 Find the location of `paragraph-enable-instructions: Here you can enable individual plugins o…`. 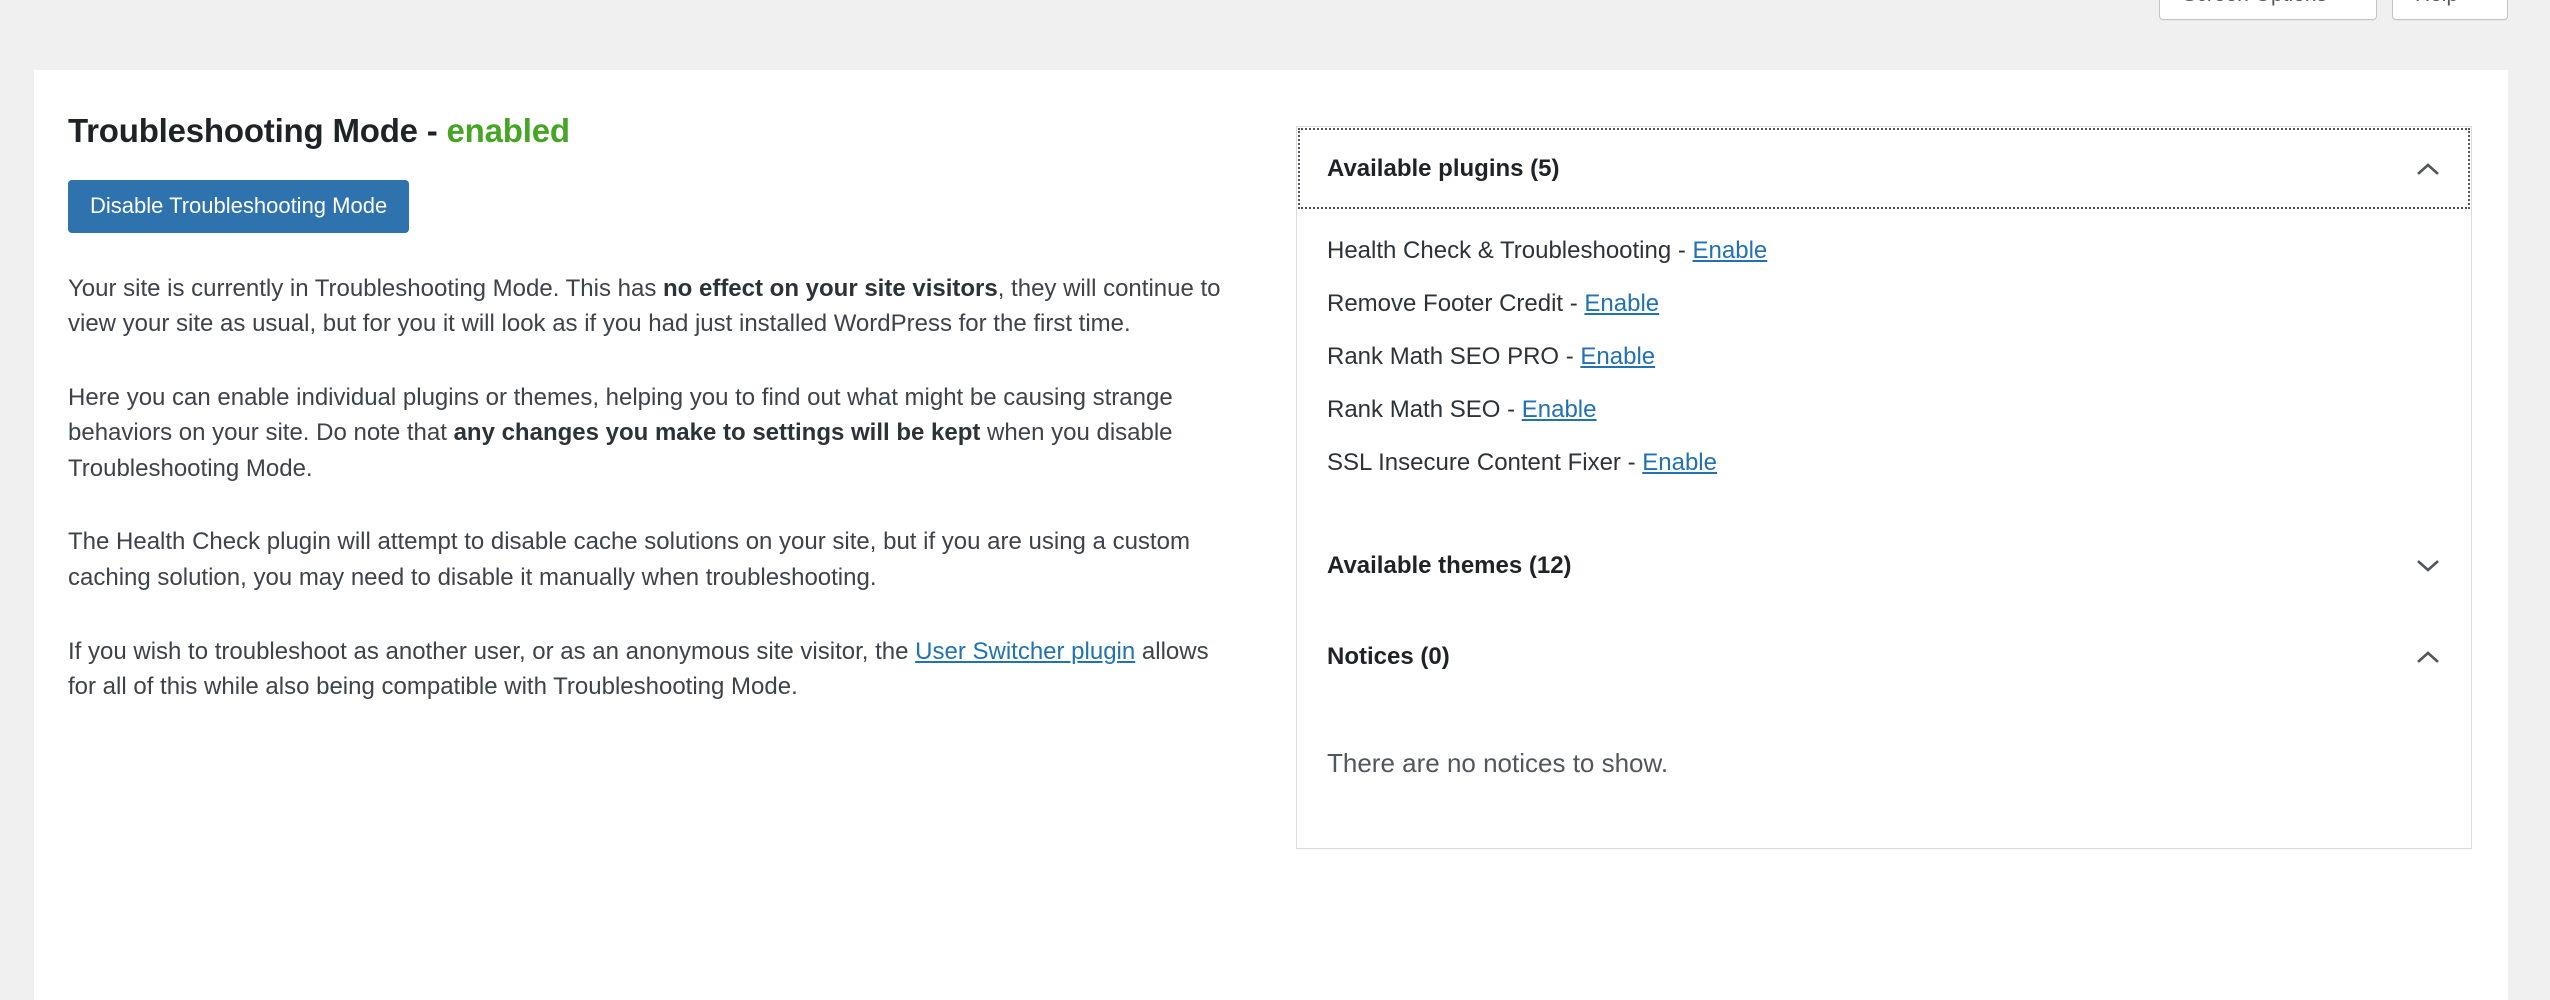

paragraph-enable-instructions: Here you can enable individual plugins o… is located at coordinates (650, 433).